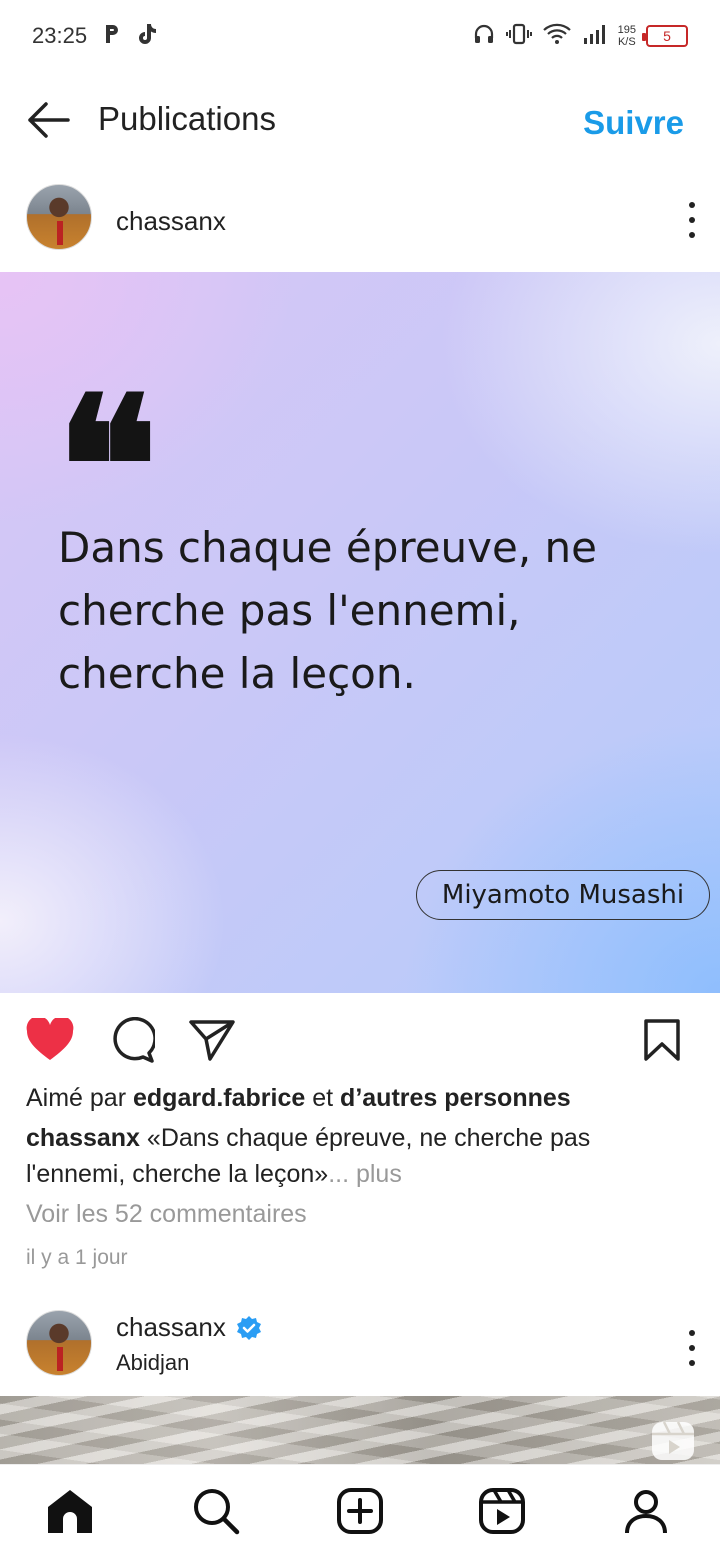 The height and width of the screenshot is (1560, 720). What do you see at coordinates (166, 1214) in the screenshot?
I see `view-comments-link: Voir les 52 commentaires` at bounding box center [166, 1214].